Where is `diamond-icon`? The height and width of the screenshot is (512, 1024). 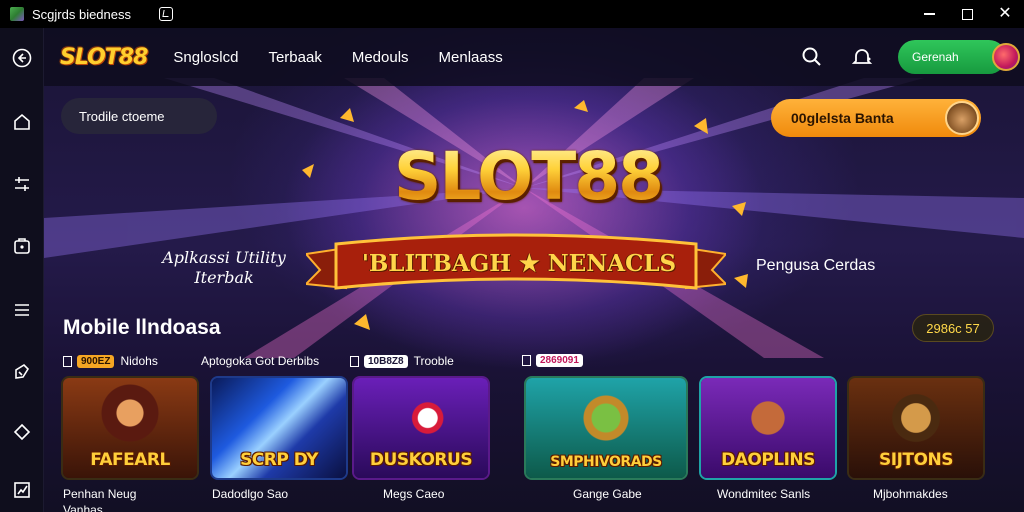
diamond-icon is located at coordinates (22, 432).